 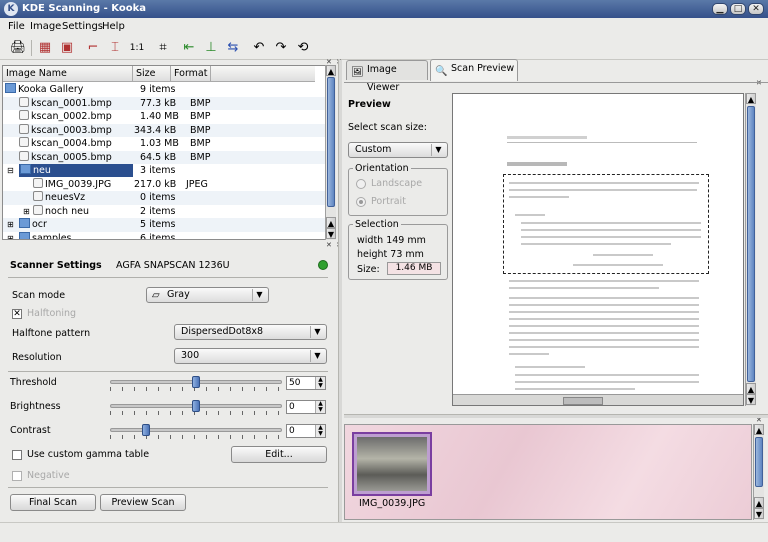 I want to click on tree-row: ⊞ noch neu 2 items, so click(x=164, y=211).